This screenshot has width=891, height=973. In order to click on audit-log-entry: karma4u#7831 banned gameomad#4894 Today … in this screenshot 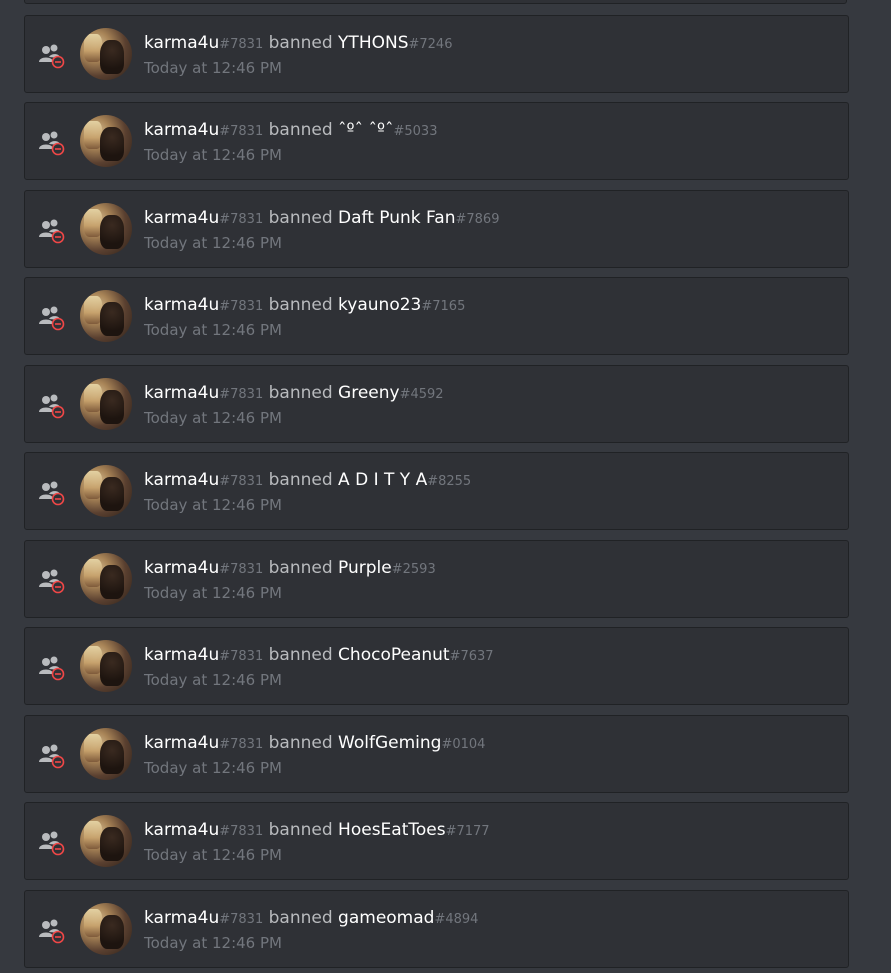, I will do `click(436, 929)`.